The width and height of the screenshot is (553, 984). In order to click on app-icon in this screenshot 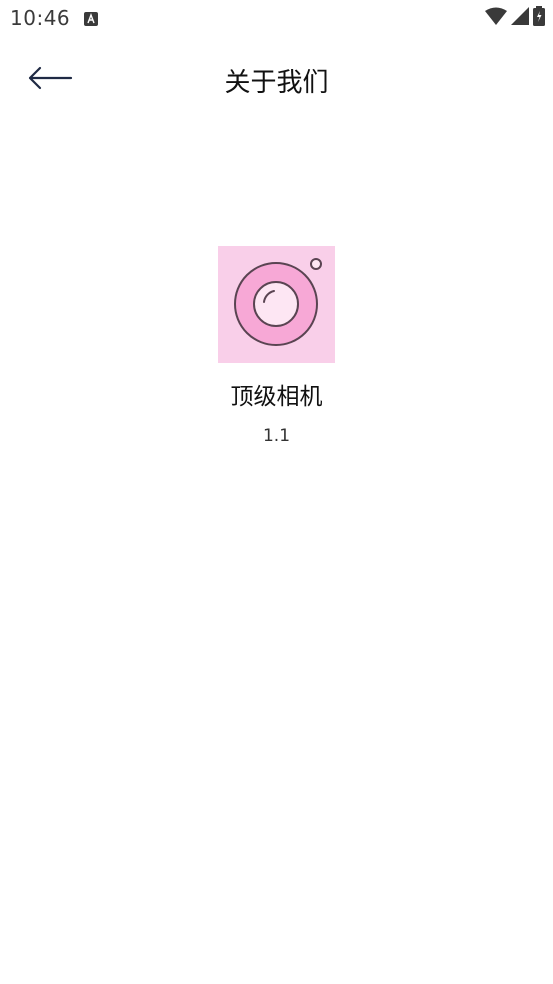, I will do `click(276, 304)`.